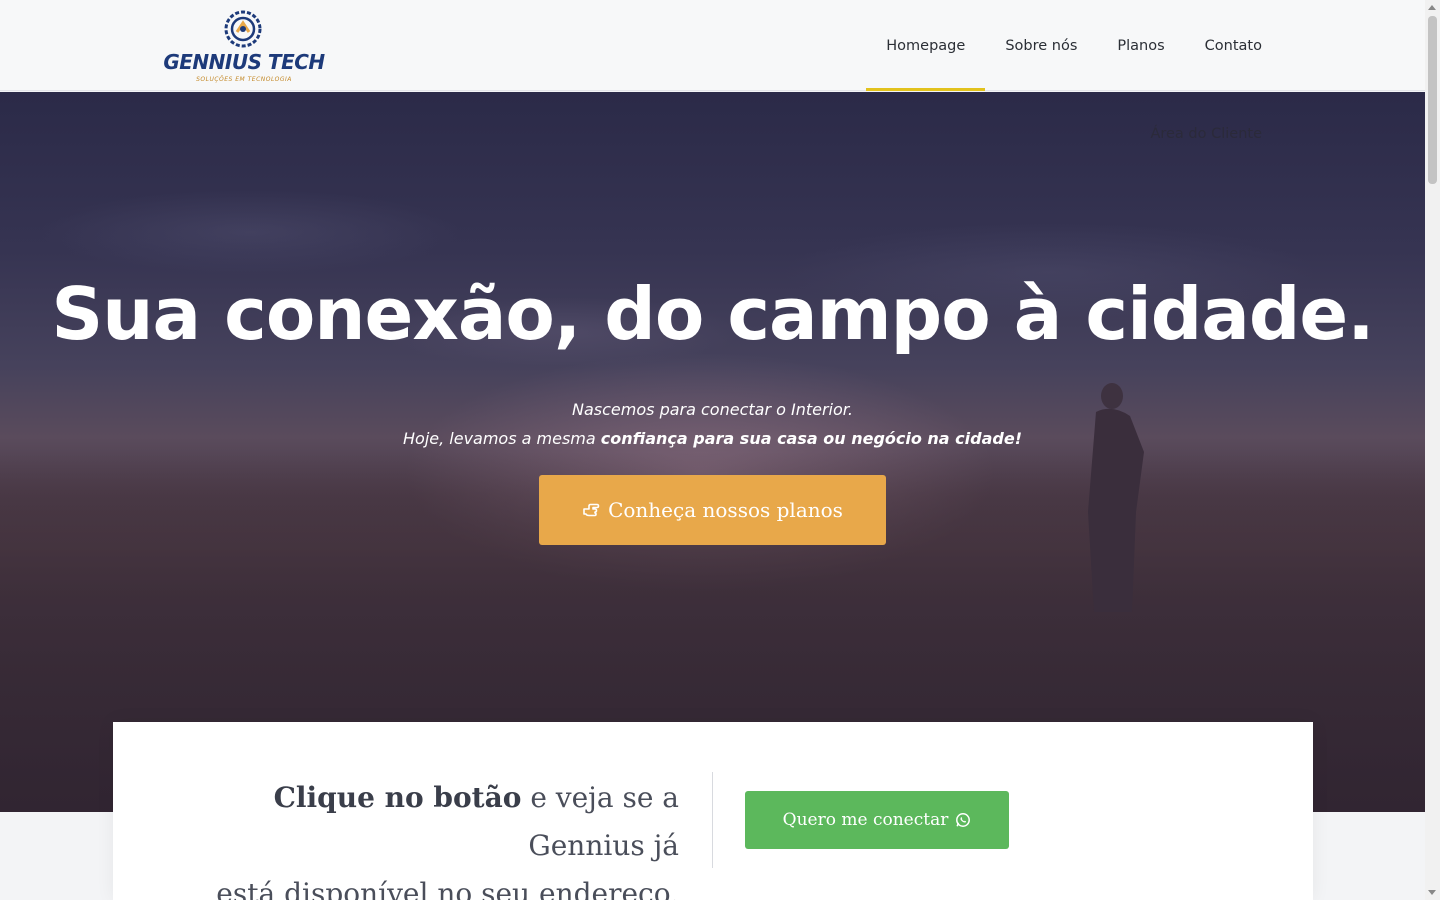 The image size is (1440, 900). What do you see at coordinates (502, 438) in the screenshot?
I see `hero-subtitle-line-2-prefix: Hoje, levamos a mesma` at bounding box center [502, 438].